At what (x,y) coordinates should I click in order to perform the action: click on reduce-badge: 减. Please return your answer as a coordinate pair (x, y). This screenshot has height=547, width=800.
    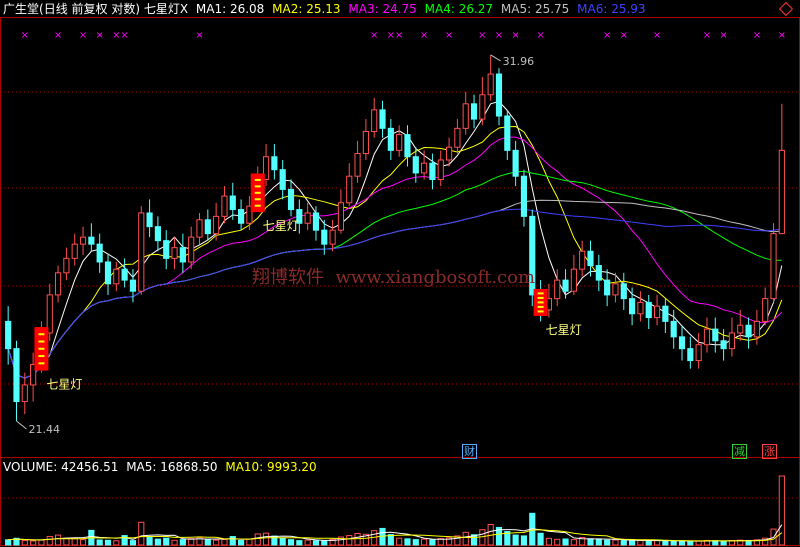
    Looking at the image, I should click on (739, 451).